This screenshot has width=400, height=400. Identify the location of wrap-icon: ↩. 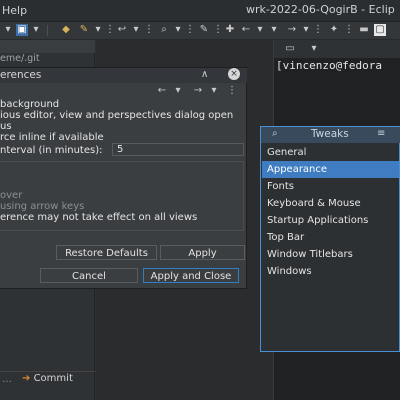
(122, 30).